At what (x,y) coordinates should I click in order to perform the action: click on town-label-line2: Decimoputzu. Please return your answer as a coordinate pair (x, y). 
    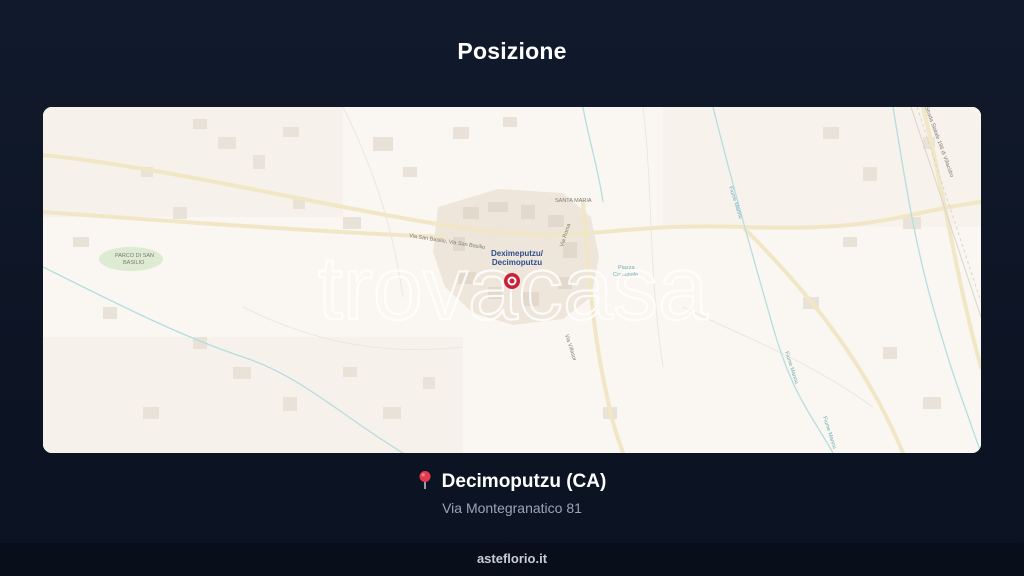
    Looking at the image, I should click on (517, 262).